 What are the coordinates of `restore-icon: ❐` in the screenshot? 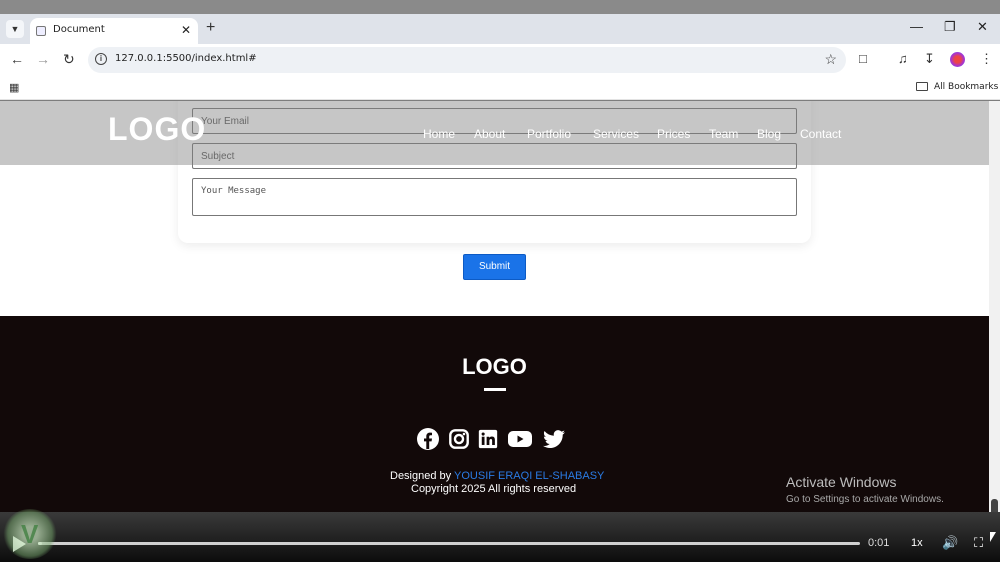 It's located at (950, 27).